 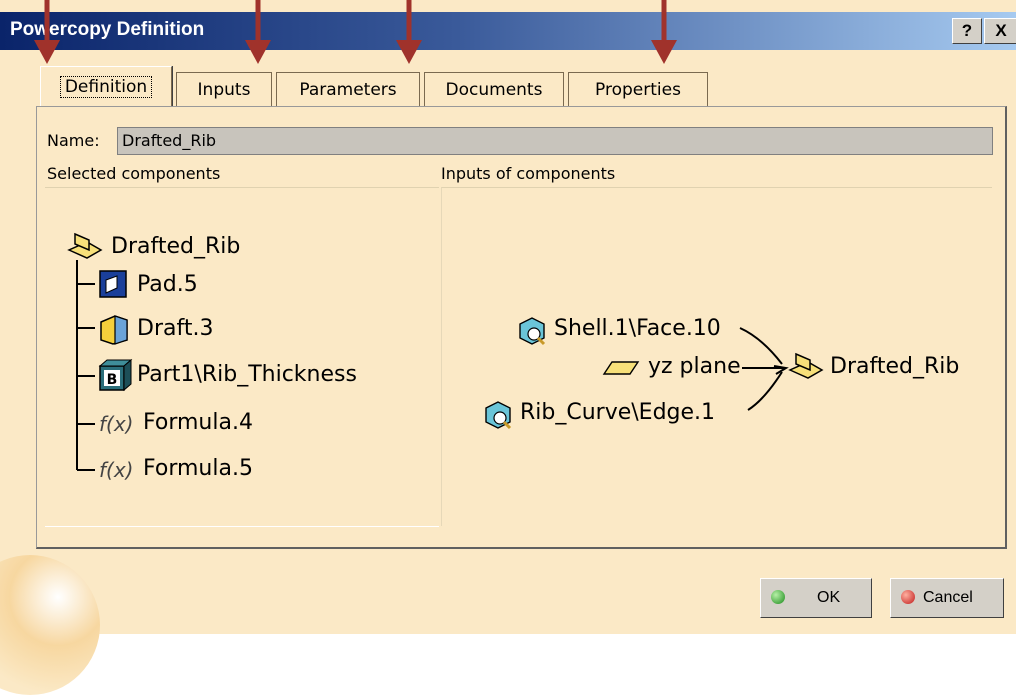 What do you see at coordinates (778, 597) in the screenshot?
I see `ok-icon` at bounding box center [778, 597].